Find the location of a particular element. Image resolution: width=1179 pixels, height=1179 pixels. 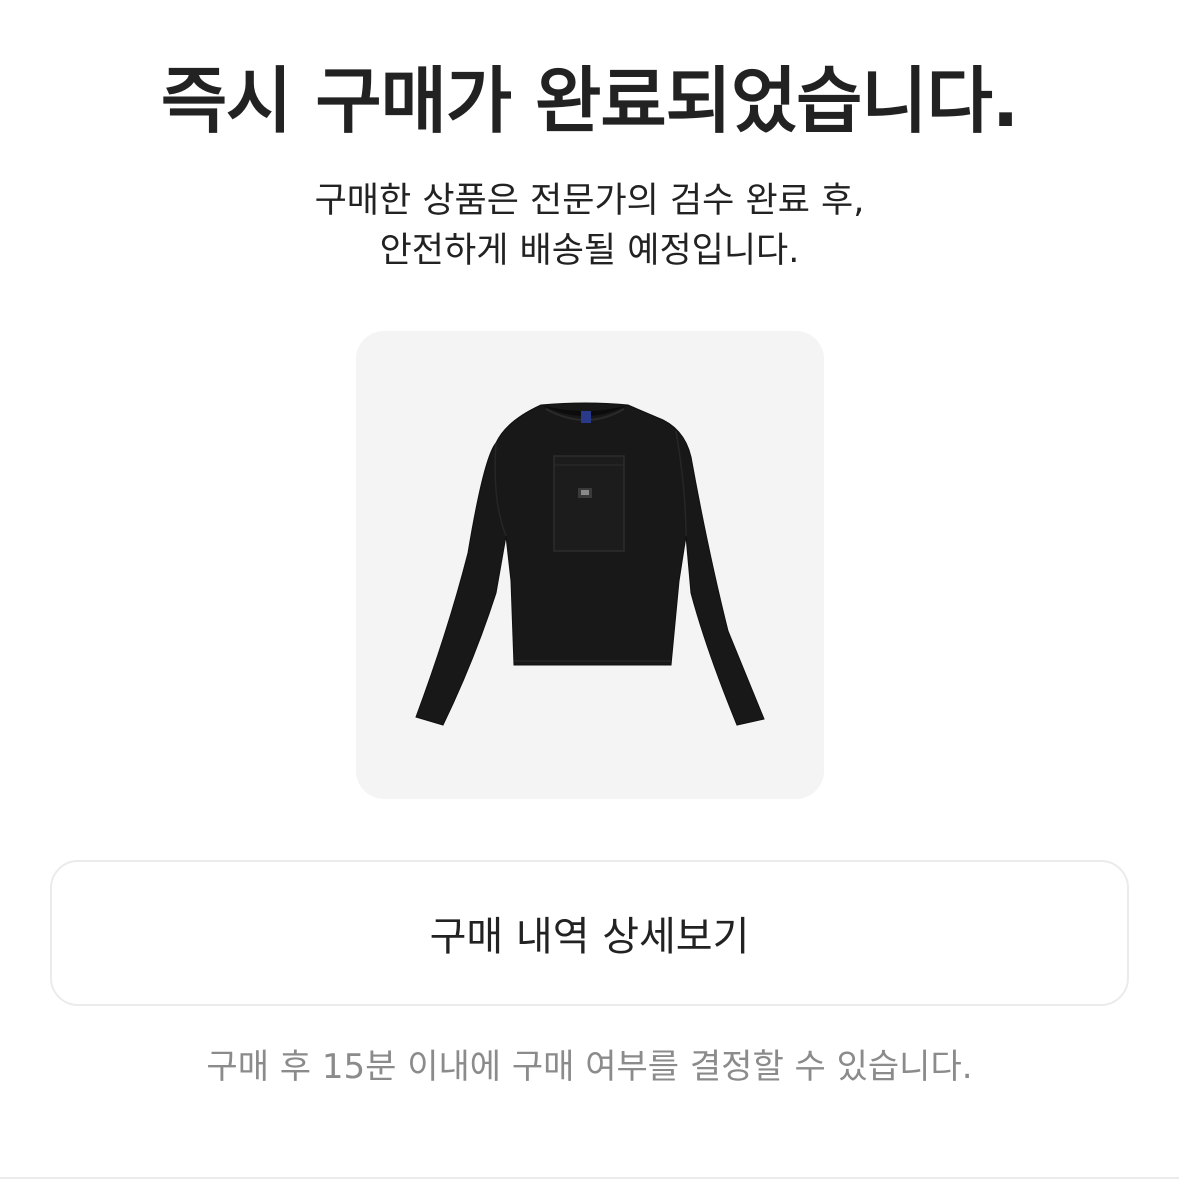

decision-notice: 구매 후 15분 이내에 구매 여부를 결정할 수 있습니다. is located at coordinates (589, 1067).